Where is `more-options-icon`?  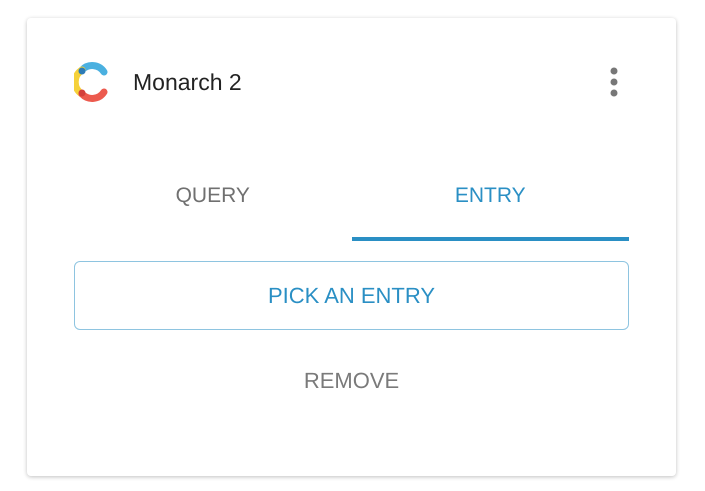
more-options-icon is located at coordinates (614, 82).